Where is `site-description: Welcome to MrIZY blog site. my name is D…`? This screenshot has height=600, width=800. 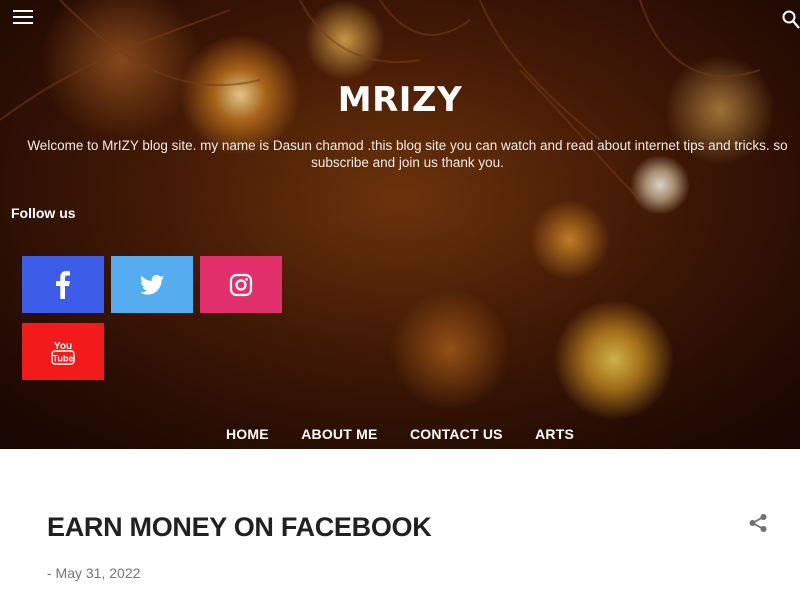 site-description: Welcome to MrIZY blog site. my name is D… is located at coordinates (407, 154).